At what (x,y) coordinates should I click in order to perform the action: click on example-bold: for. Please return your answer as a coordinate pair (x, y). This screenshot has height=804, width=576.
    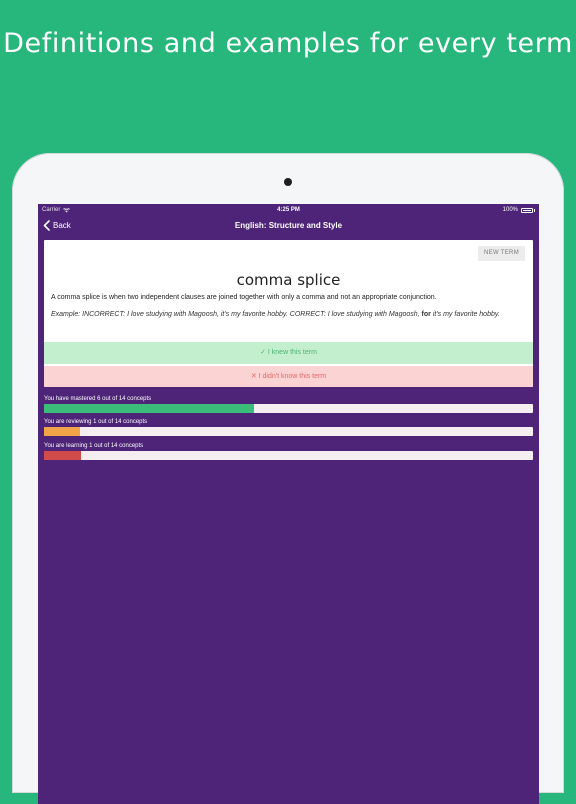
    Looking at the image, I should click on (426, 314).